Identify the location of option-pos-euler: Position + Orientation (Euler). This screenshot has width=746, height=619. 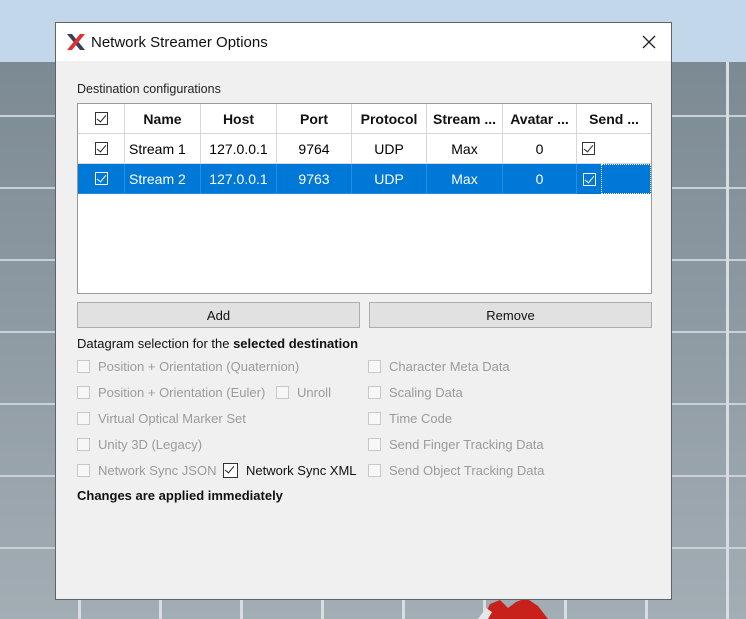
(171, 392).